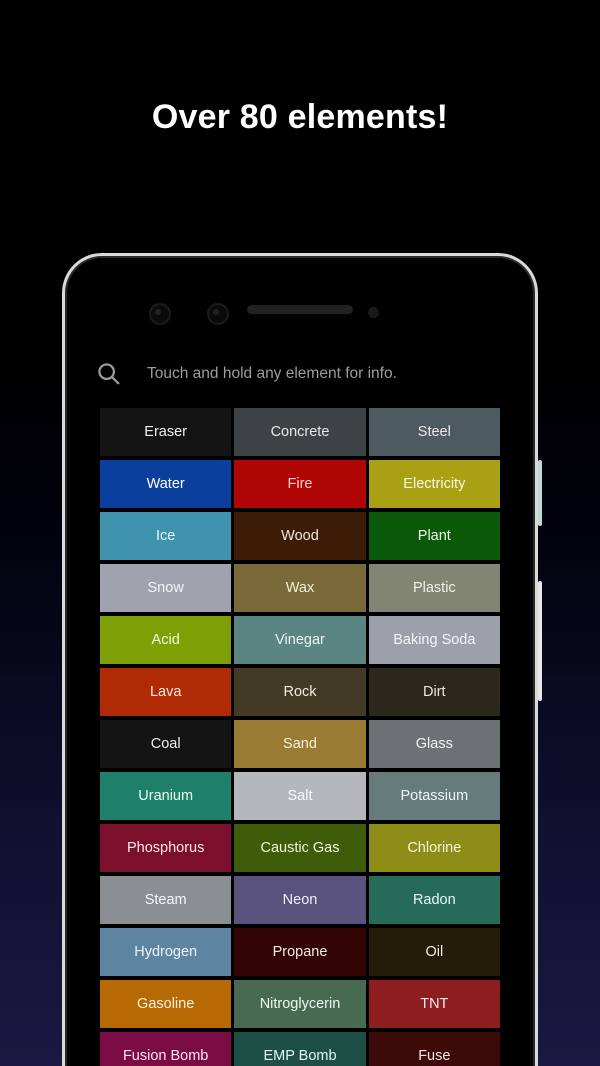 Image resolution: width=600 pixels, height=1066 pixels. Describe the element at coordinates (300, 796) in the screenshot. I see `element-cell: Salt` at that location.